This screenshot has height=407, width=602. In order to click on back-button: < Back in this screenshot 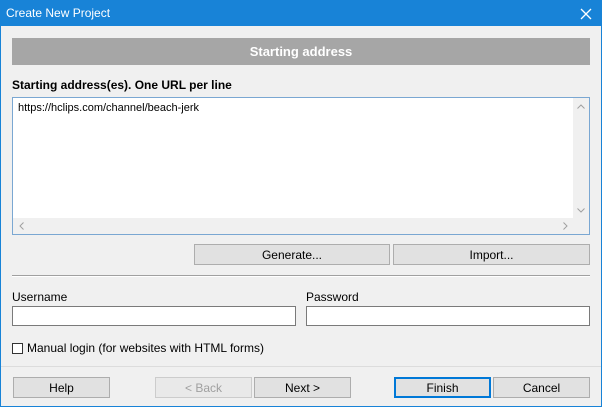, I will do `click(203, 387)`.